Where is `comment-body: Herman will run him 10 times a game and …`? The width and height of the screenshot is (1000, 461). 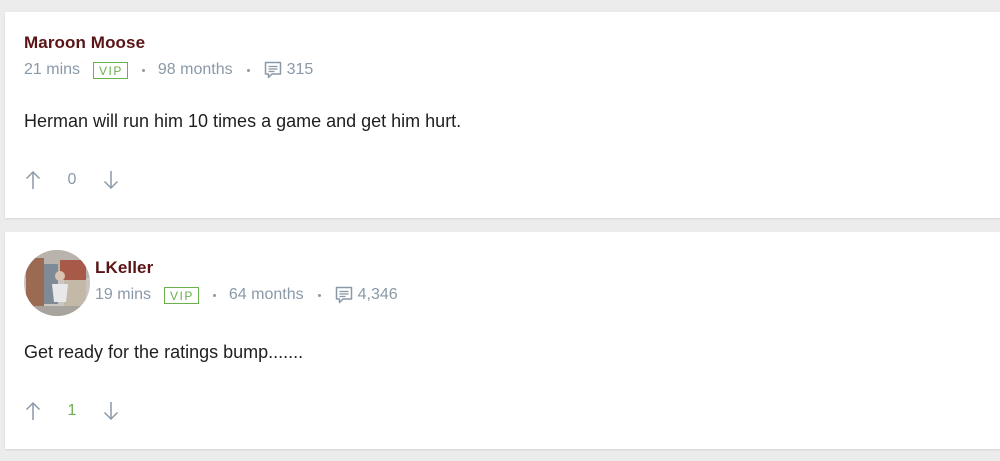
comment-body: Herman will run him 10 times a game and … is located at coordinates (243, 121).